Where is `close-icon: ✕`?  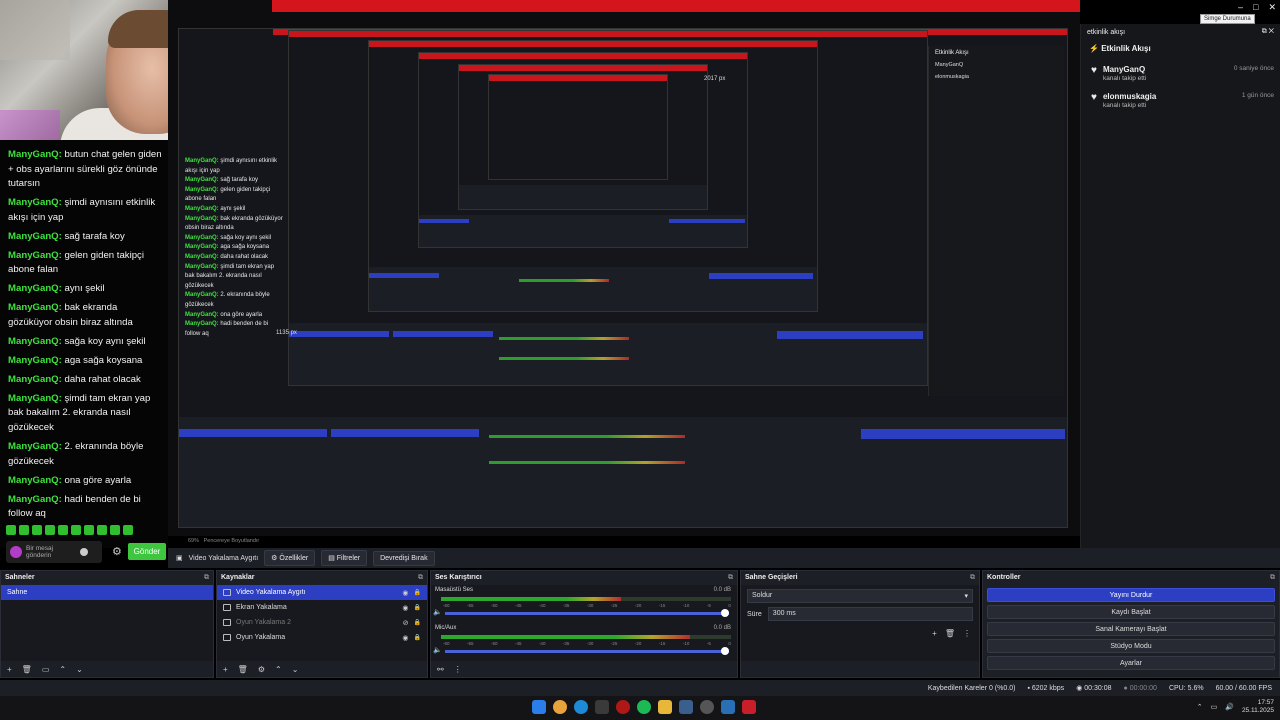
close-icon: ✕ is located at coordinates (1272, 7).